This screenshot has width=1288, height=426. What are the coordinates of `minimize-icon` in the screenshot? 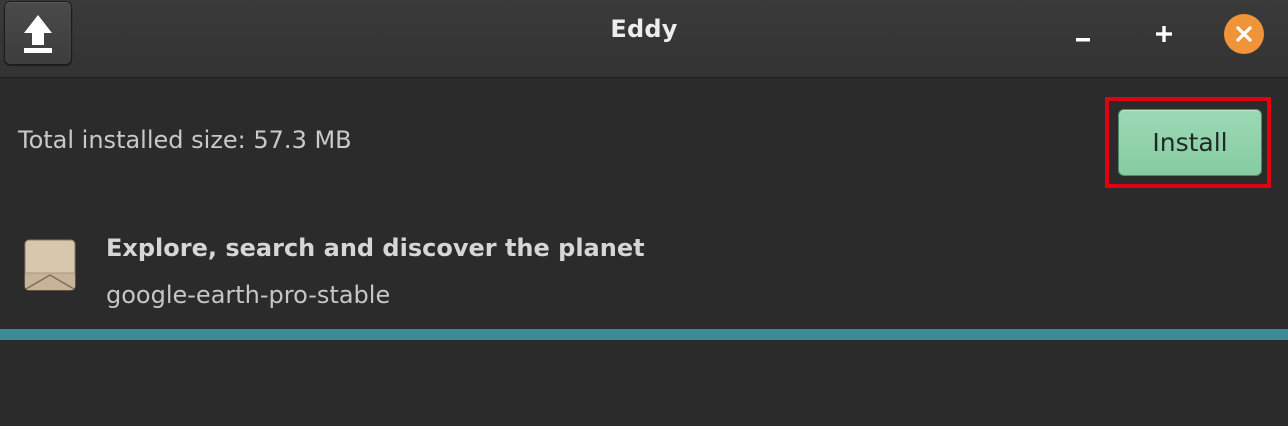 It's located at (1083, 40).